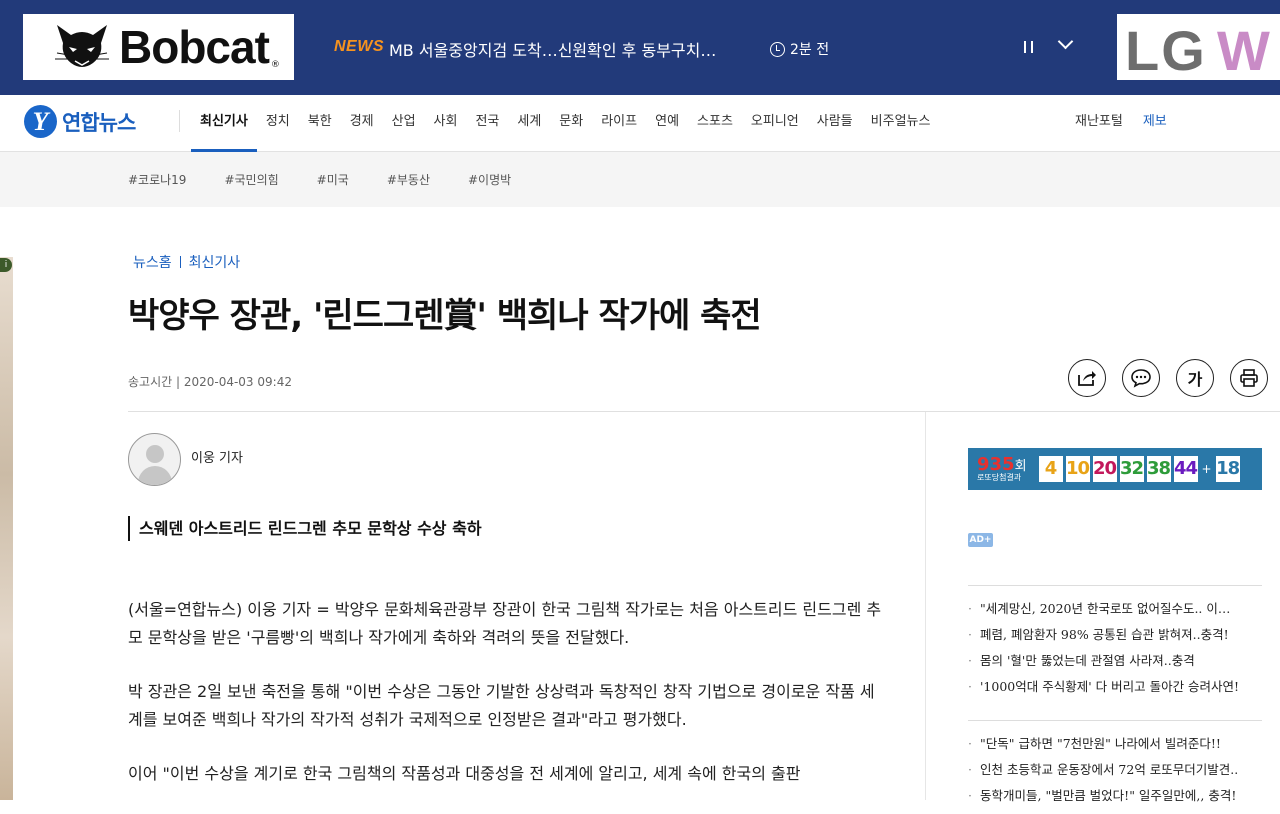 The width and height of the screenshot is (1280, 814). Describe the element at coordinates (1115, 635) in the screenshot. I see `sponsored-link: 폐렴, 폐암환자 98% 공통된 습관 밝혀져..충격!` at that location.